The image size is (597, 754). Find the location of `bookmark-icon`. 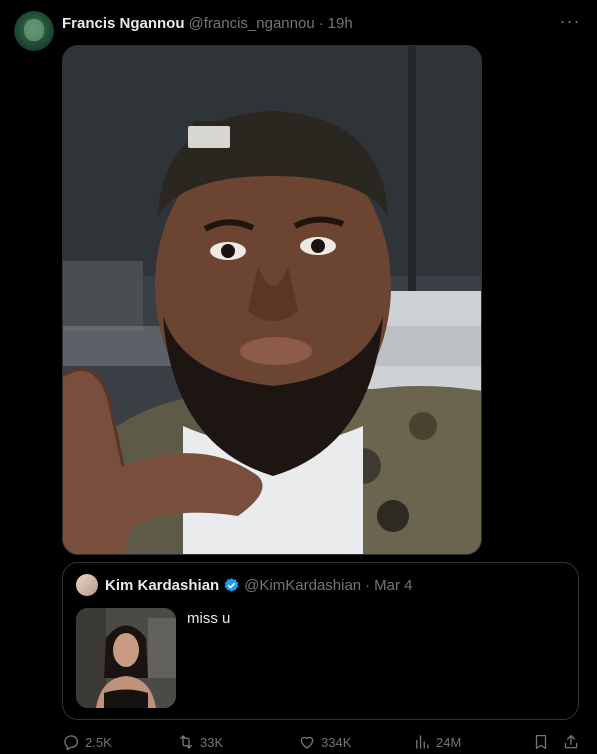

bookmark-icon is located at coordinates (541, 742).